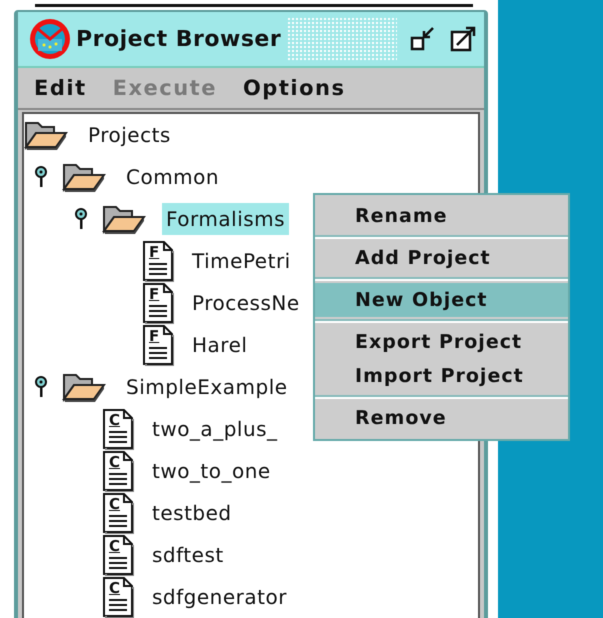 Image resolution: width=603 pixels, height=618 pixels. What do you see at coordinates (188, 555) in the screenshot?
I see `tree-item: sdftest` at bounding box center [188, 555].